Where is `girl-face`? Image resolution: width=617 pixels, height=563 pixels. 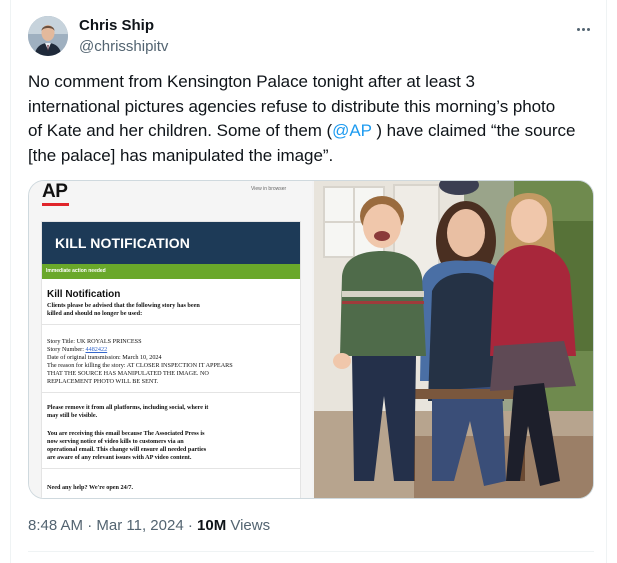 girl-face is located at coordinates (529, 221).